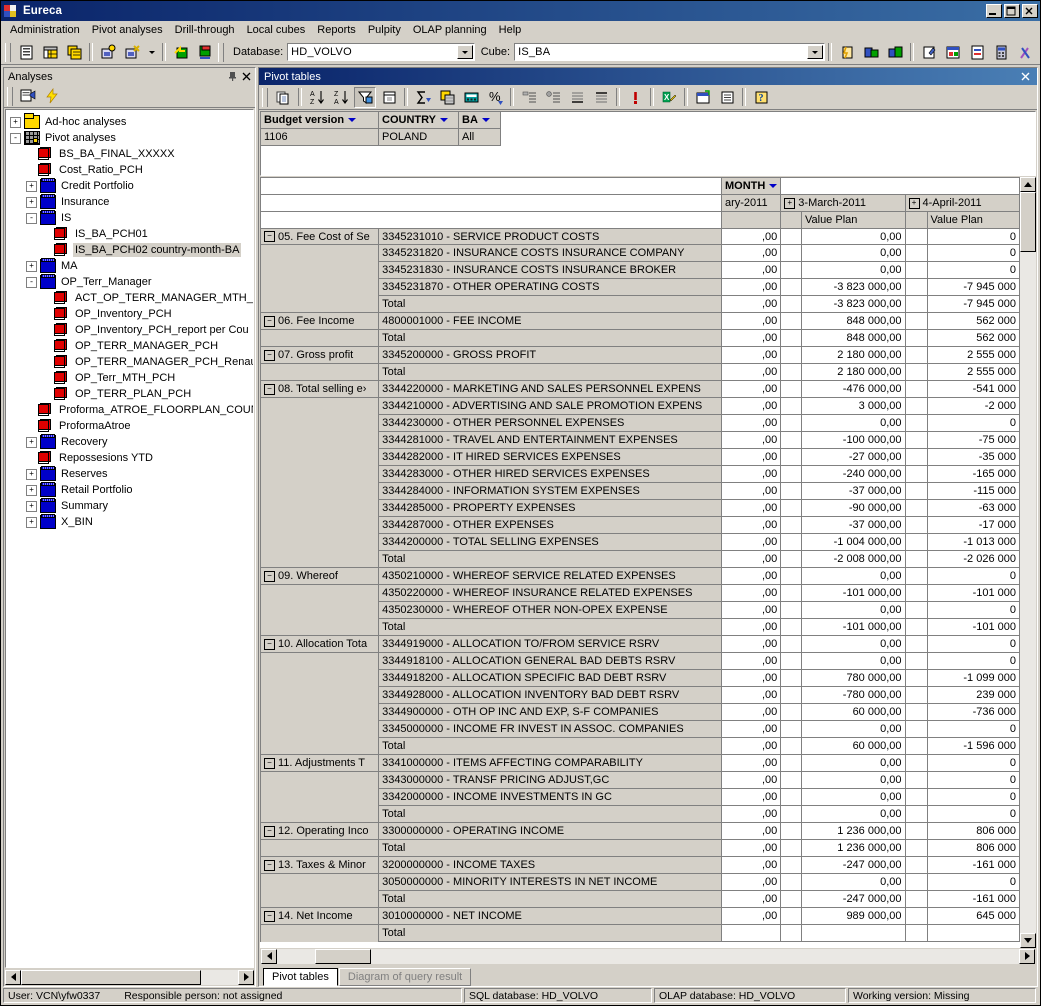 Image resolution: width=1041 pixels, height=1006 pixels. What do you see at coordinates (131, 138) in the screenshot?
I see `tree-item: - Pivot analyses` at bounding box center [131, 138].